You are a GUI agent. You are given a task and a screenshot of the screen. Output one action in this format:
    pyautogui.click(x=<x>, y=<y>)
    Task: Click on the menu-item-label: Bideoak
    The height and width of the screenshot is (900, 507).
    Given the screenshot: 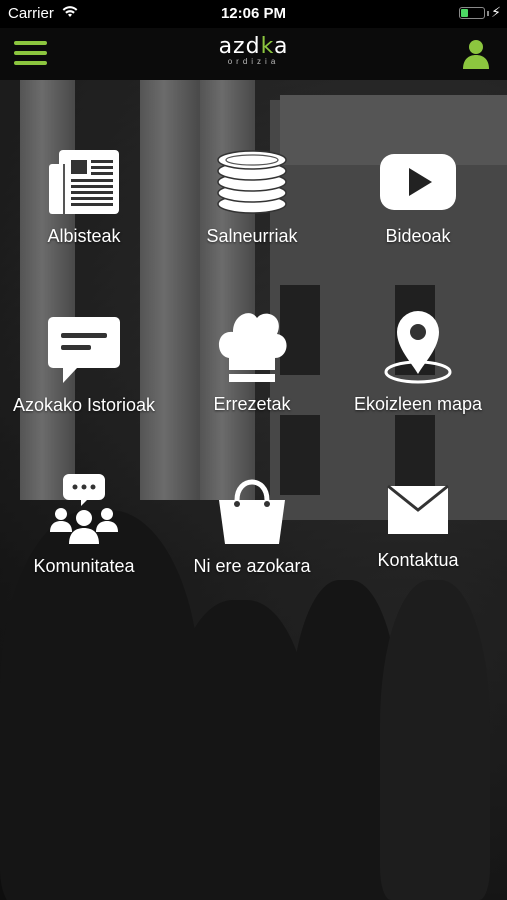 What is the action you would take?
    pyautogui.click(x=418, y=236)
    